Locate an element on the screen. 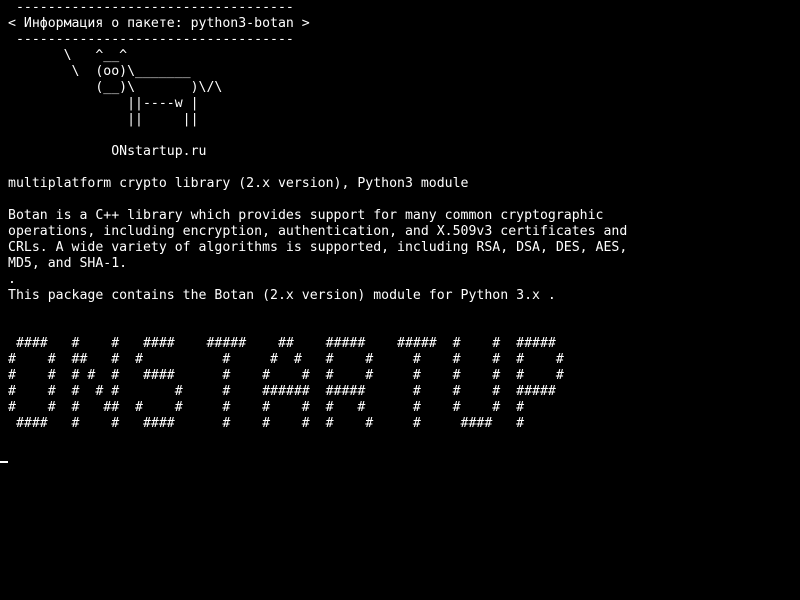  banner-ascii-line-4: # # # # # # # ###### ##### # # # ##### is located at coordinates (282, 391).